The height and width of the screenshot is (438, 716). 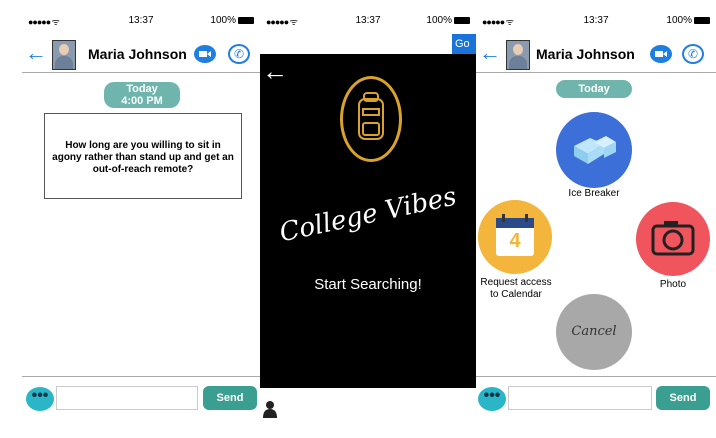 What do you see at coordinates (594, 89) in the screenshot?
I see `date-badge: Today` at bounding box center [594, 89].